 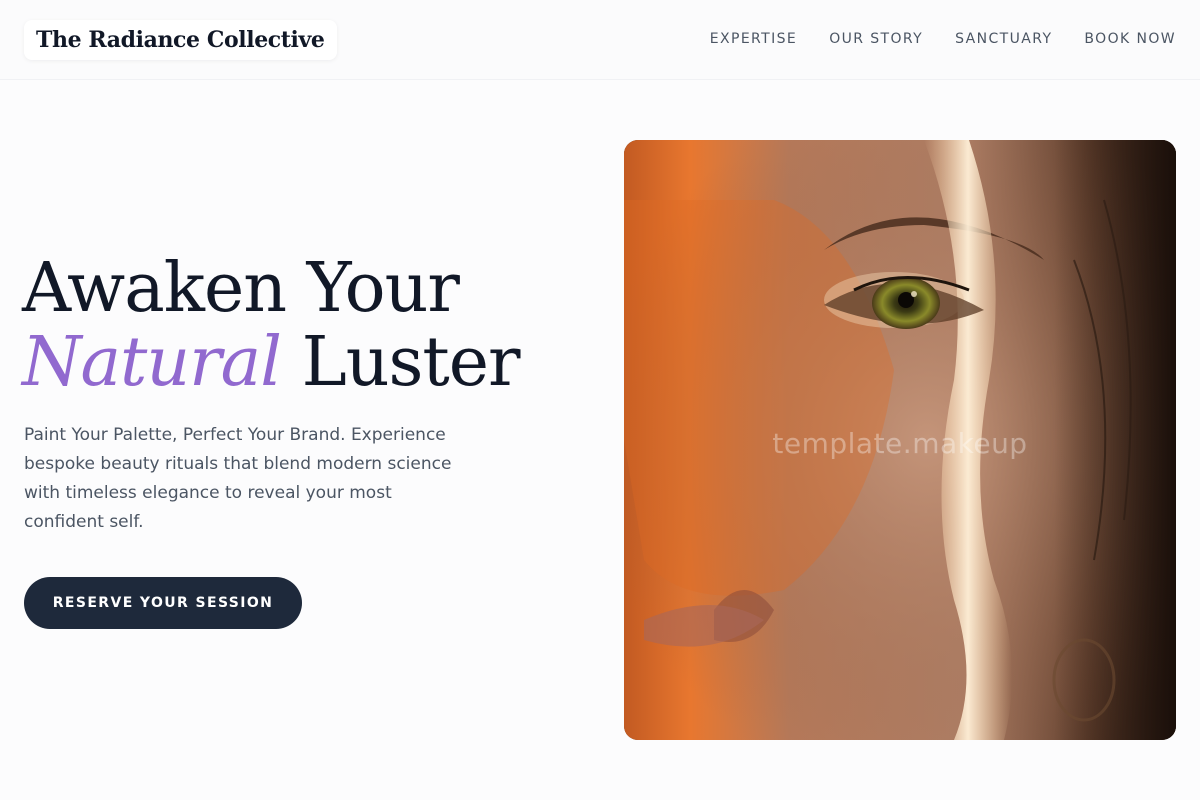 I want to click on hero-title-accent: Natural, so click(x=152, y=362).